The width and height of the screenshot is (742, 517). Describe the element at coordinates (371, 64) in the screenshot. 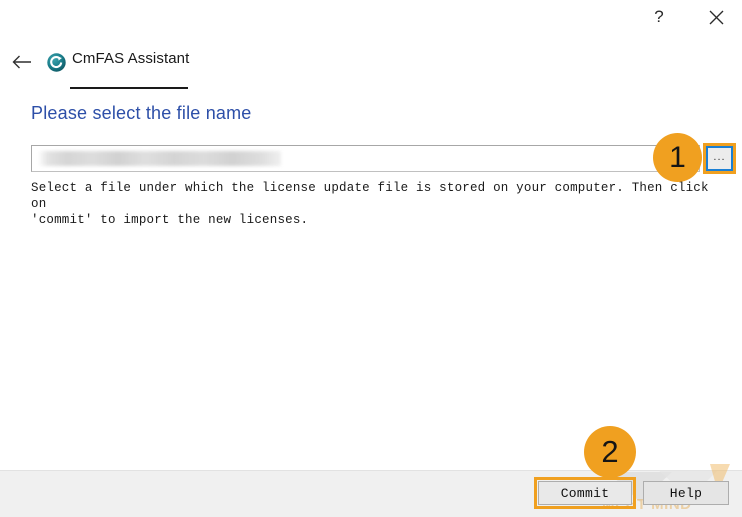

I see `navigation-header: CmFAS Assistant` at that location.